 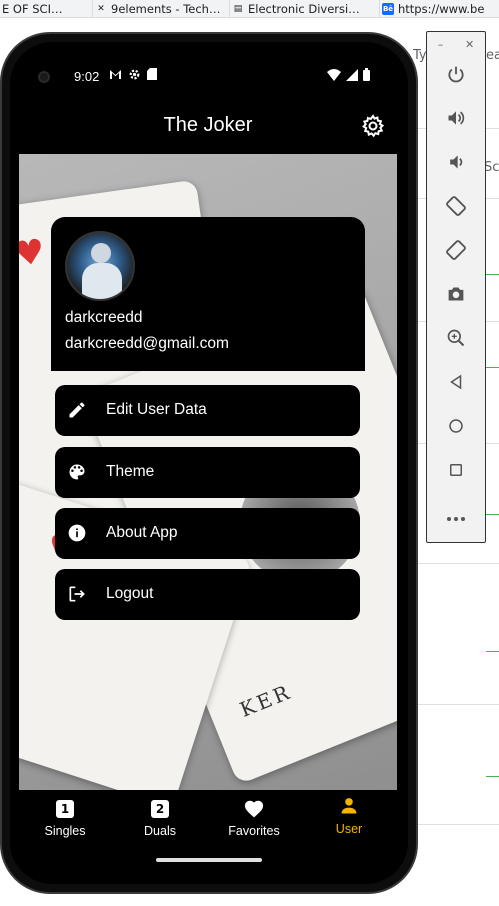 I want to click on home-icon, so click(x=456, y=428).